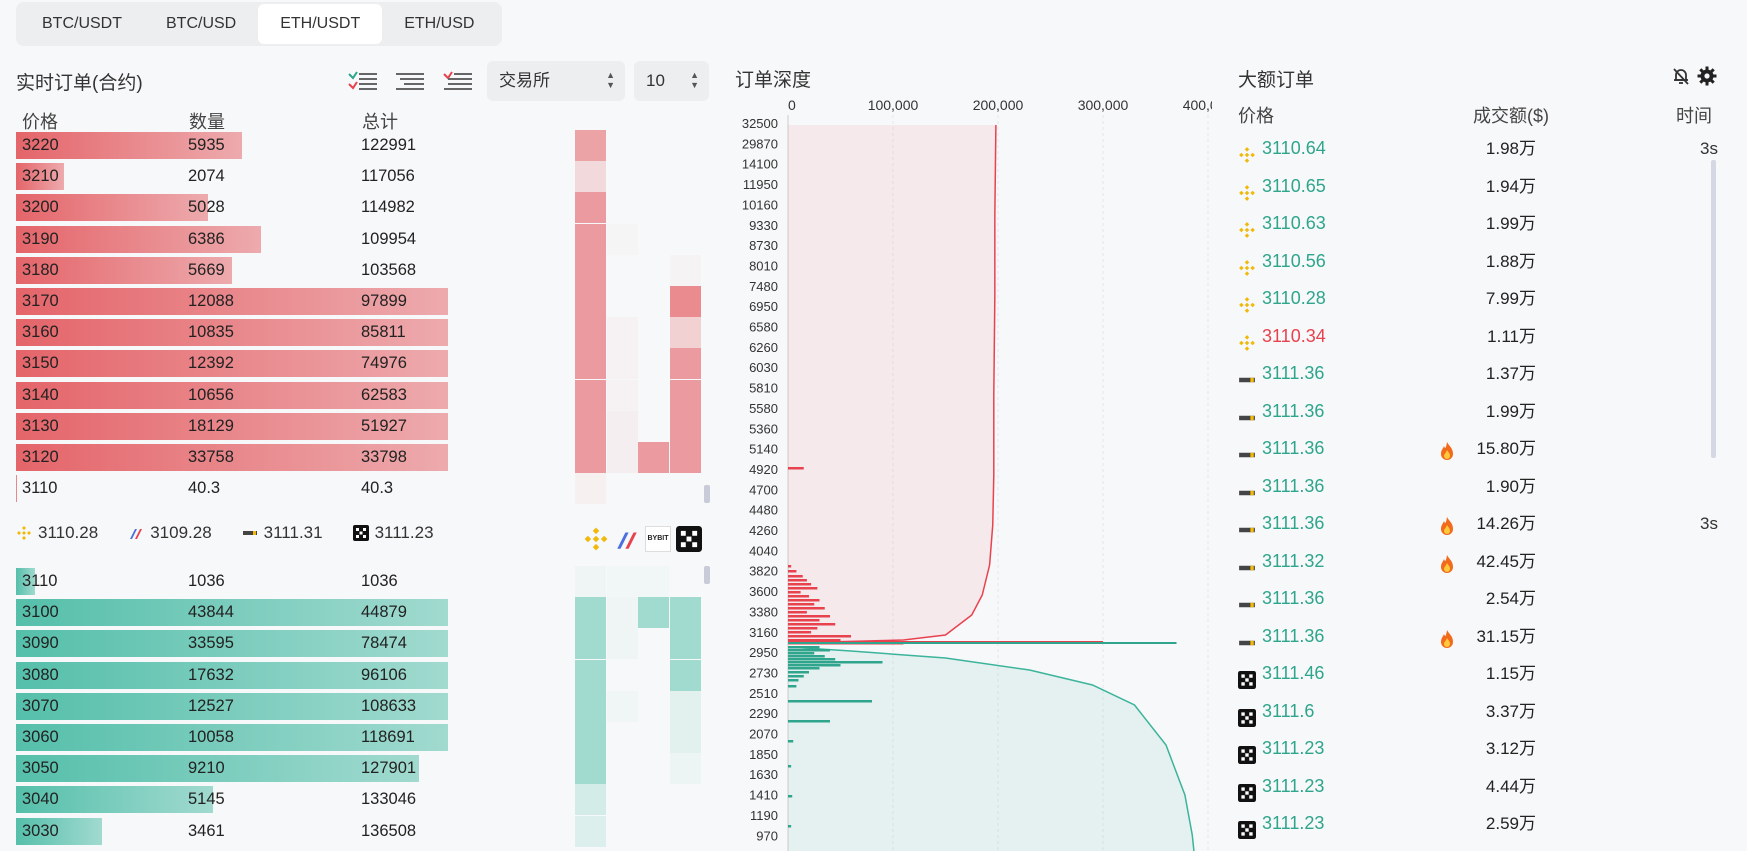 The height and width of the screenshot is (851, 1747). I want to click on large-order-row: 3110.34 1.11万, so click(1478, 336).